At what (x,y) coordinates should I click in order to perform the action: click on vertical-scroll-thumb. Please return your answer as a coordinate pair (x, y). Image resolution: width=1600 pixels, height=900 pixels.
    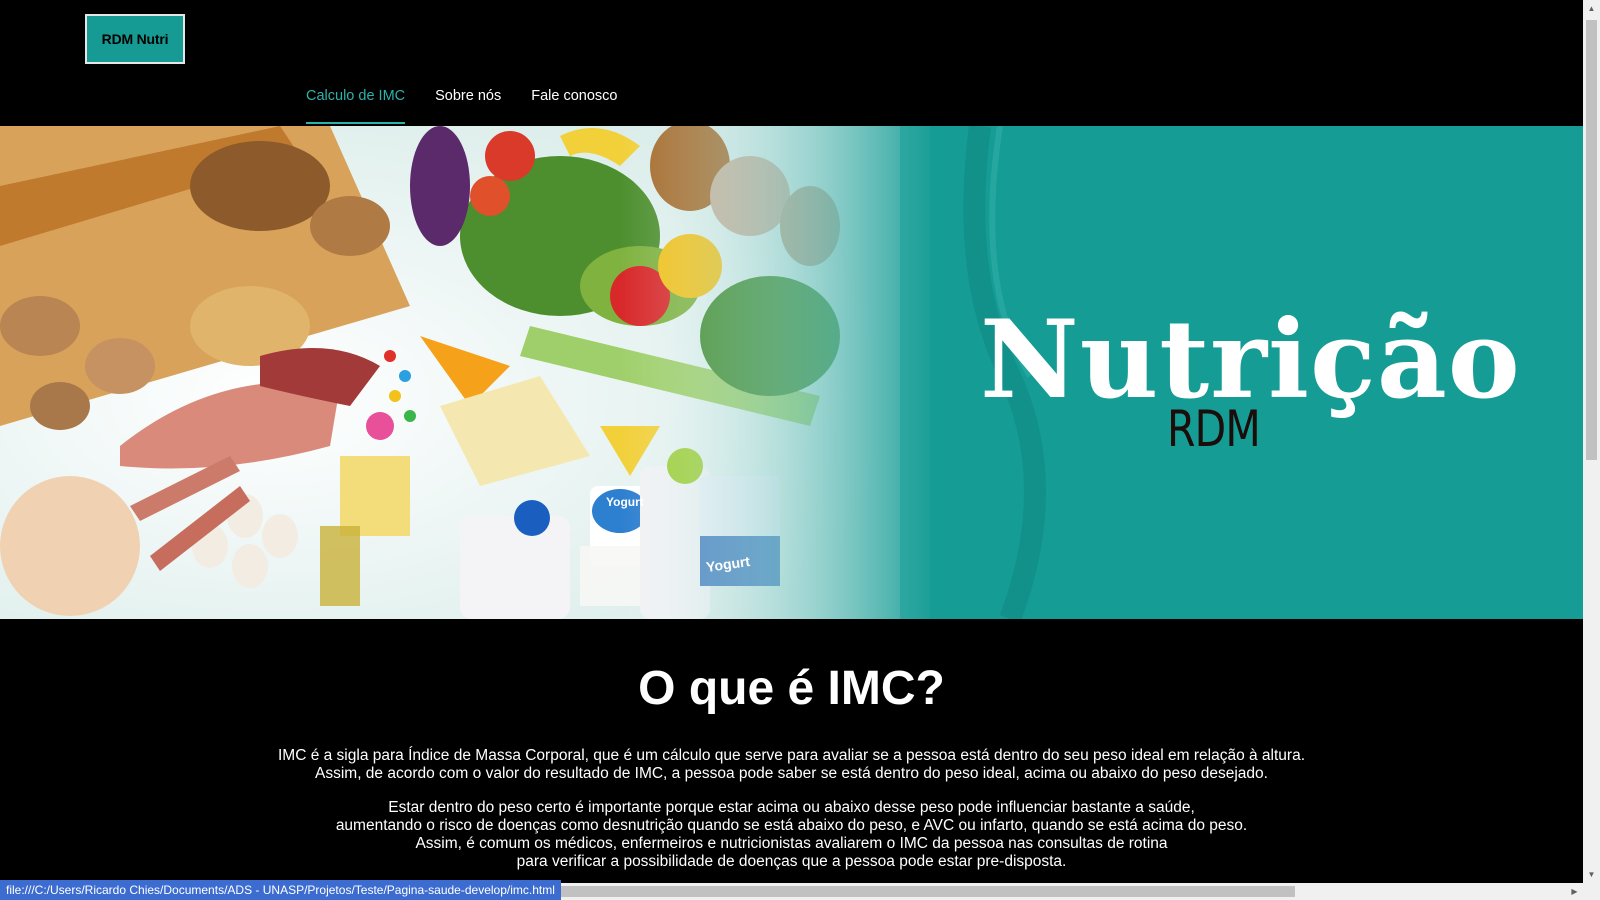
    Looking at the image, I should click on (1591, 240).